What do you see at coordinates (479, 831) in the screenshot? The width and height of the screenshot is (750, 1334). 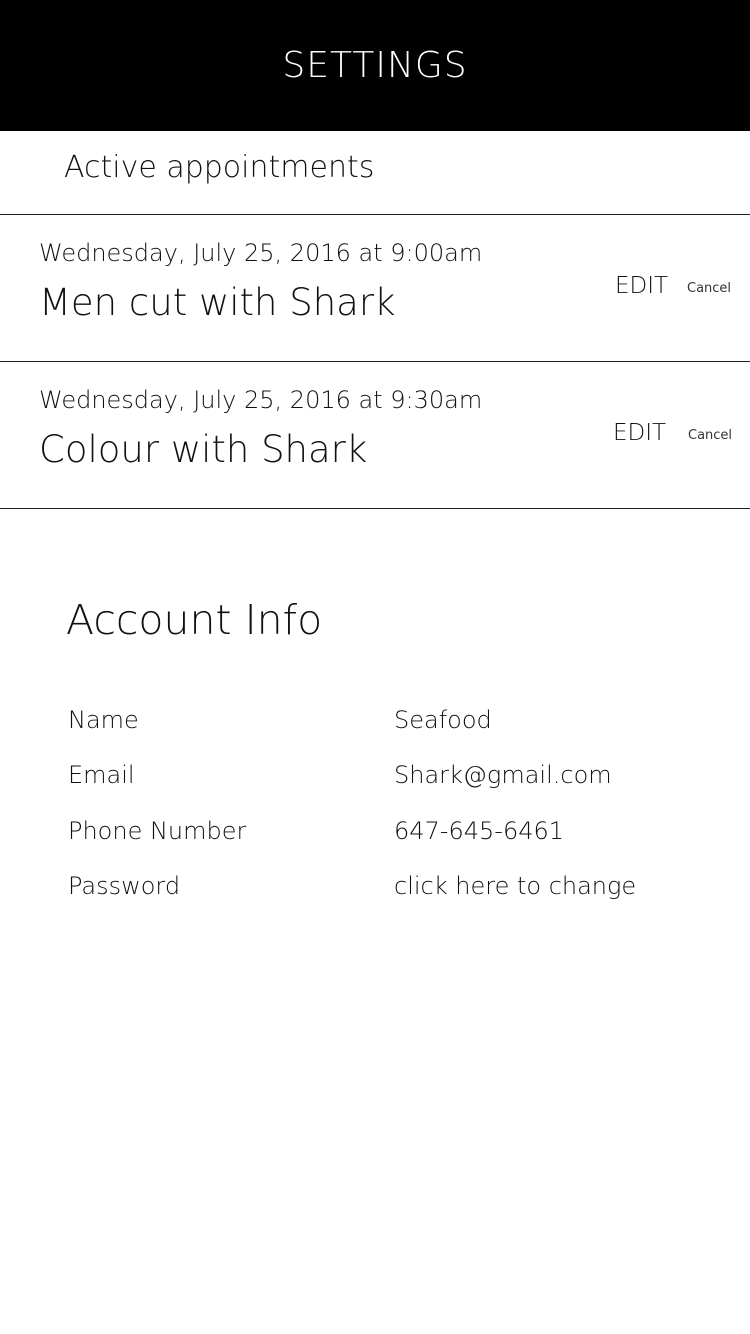 I see `field-value: 647-645-6461` at bounding box center [479, 831].